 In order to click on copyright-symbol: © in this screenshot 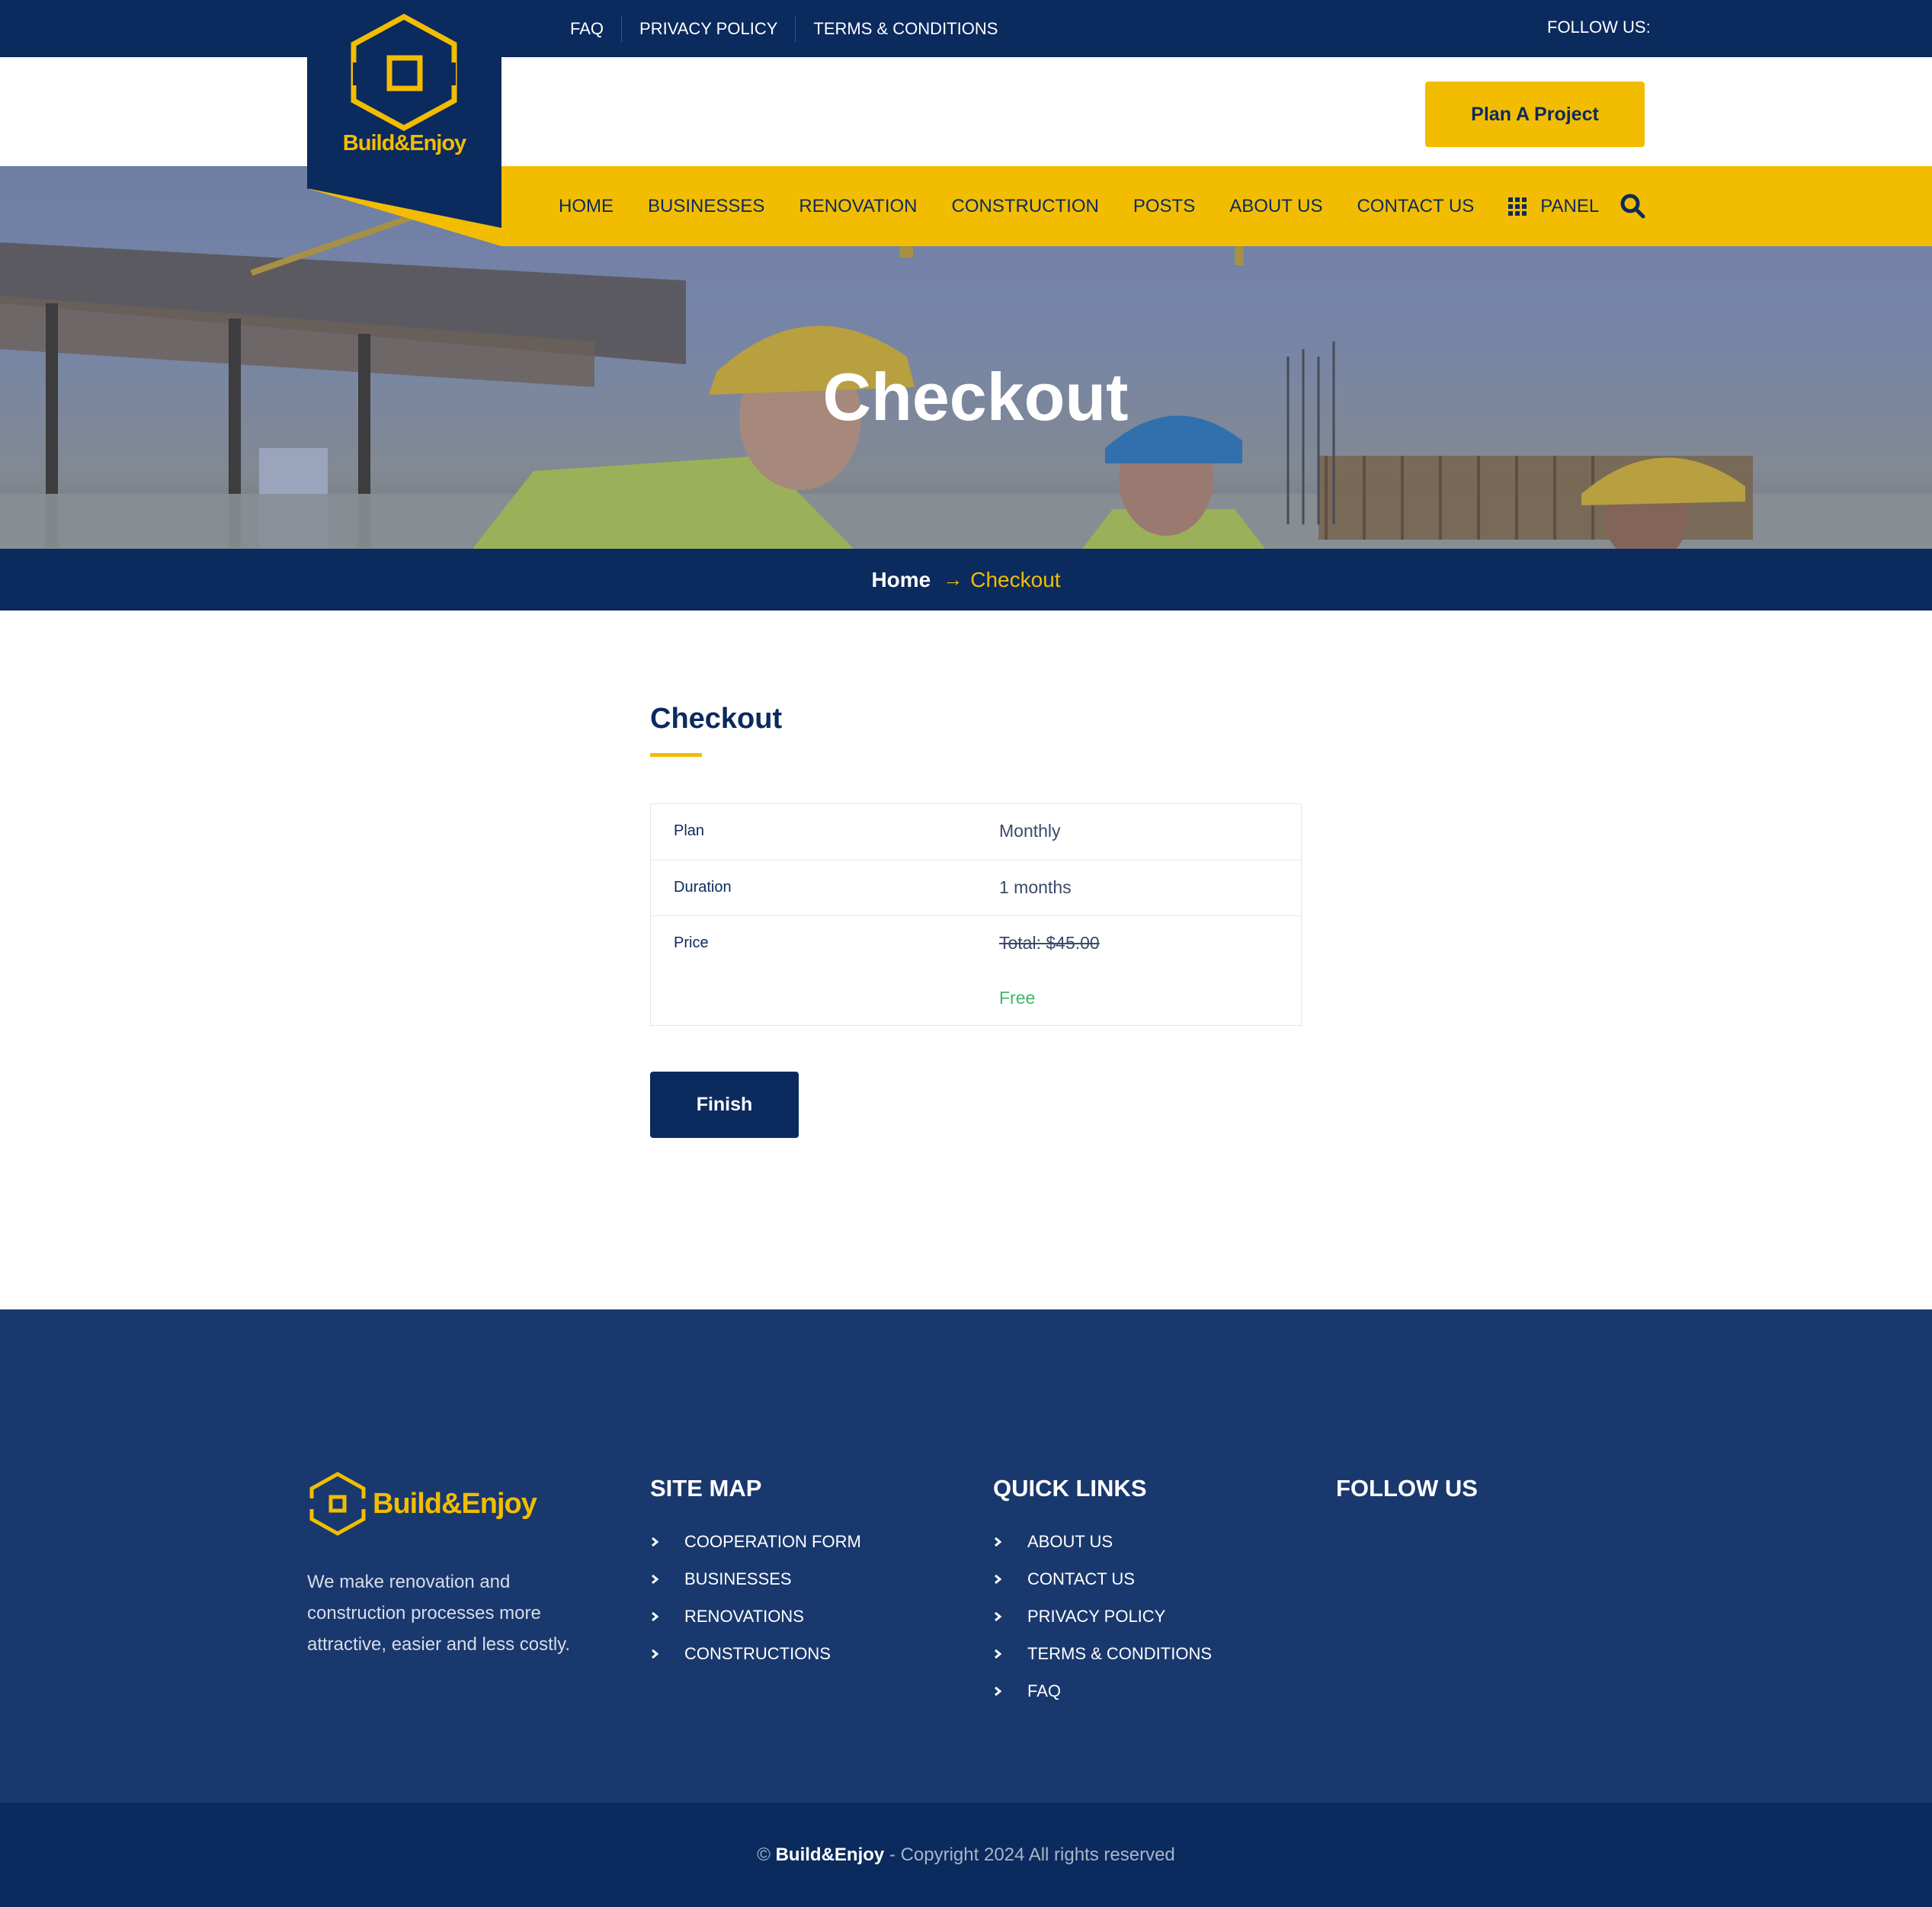, I will do `click(764, 1854)`.